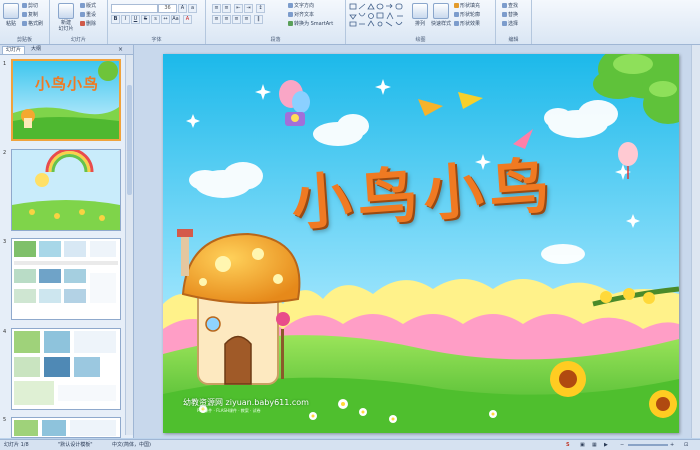  What do you see at coordinates (67, 84) in the screenshot?
I see `thumb1-title: 小鸟小鸟` at bounding box center [67, 84].